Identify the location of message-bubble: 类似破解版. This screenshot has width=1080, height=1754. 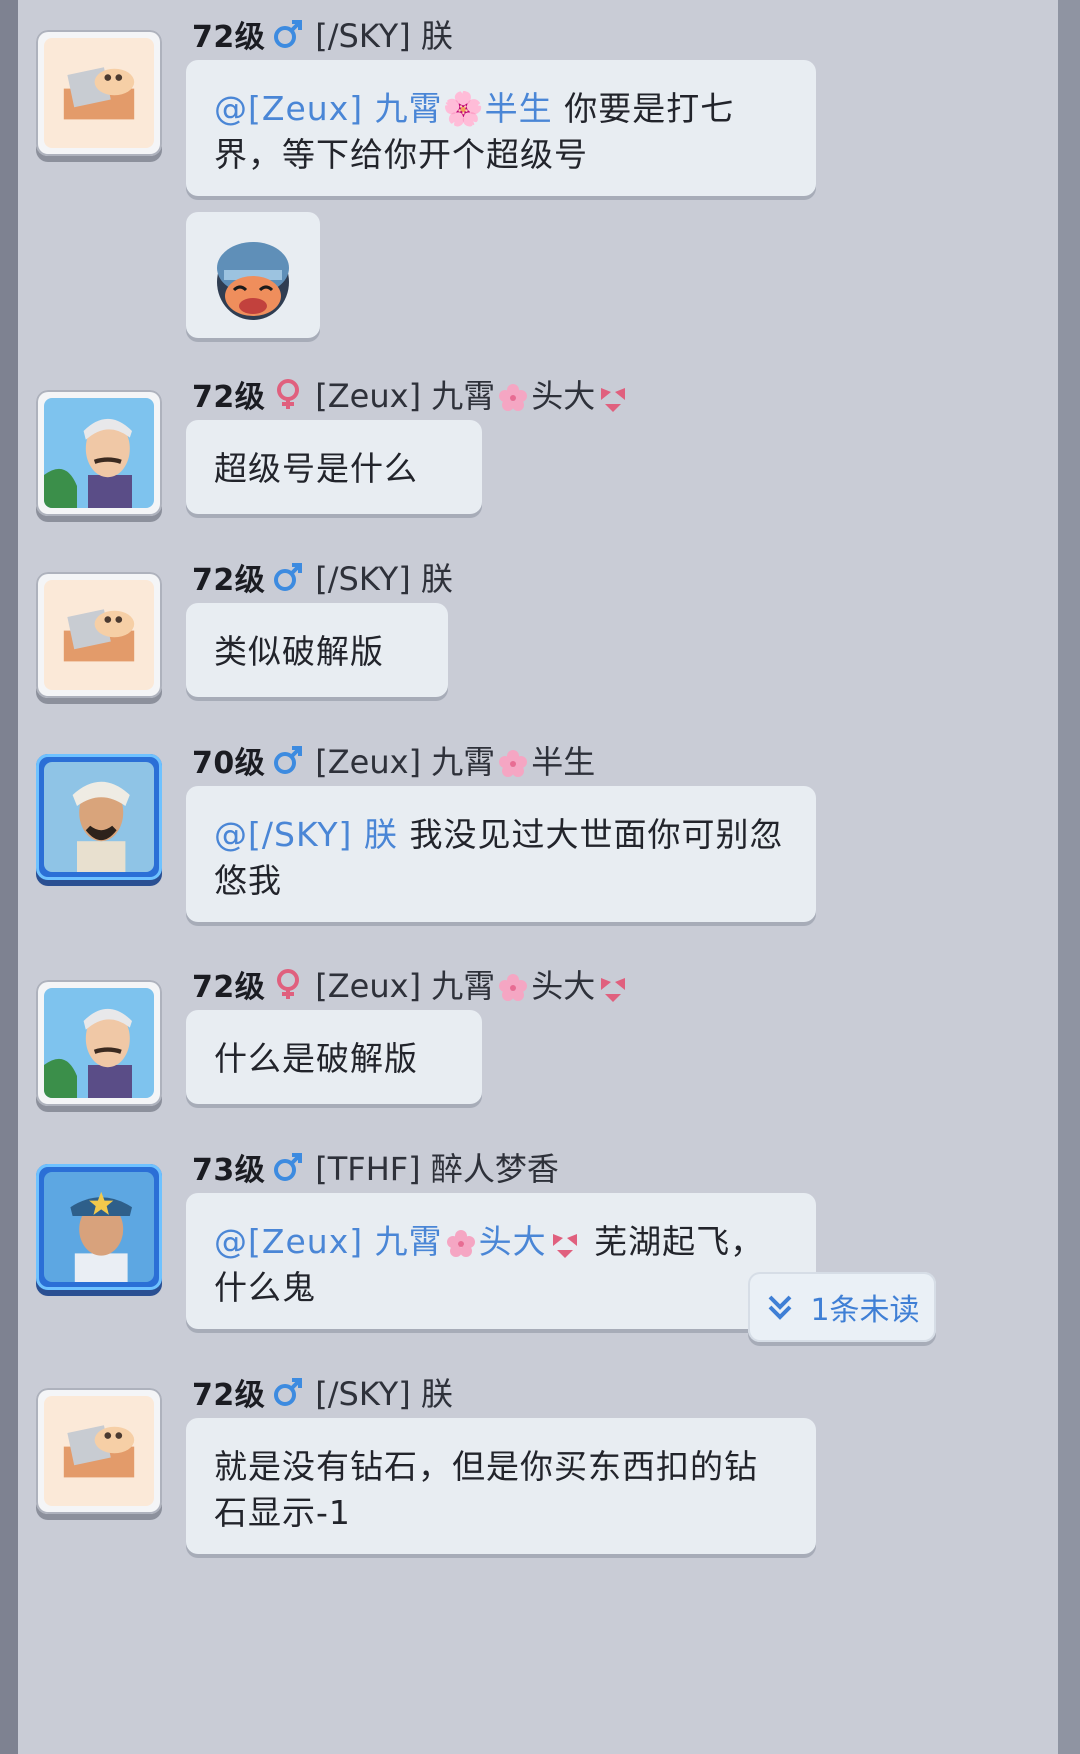
(317, 650).